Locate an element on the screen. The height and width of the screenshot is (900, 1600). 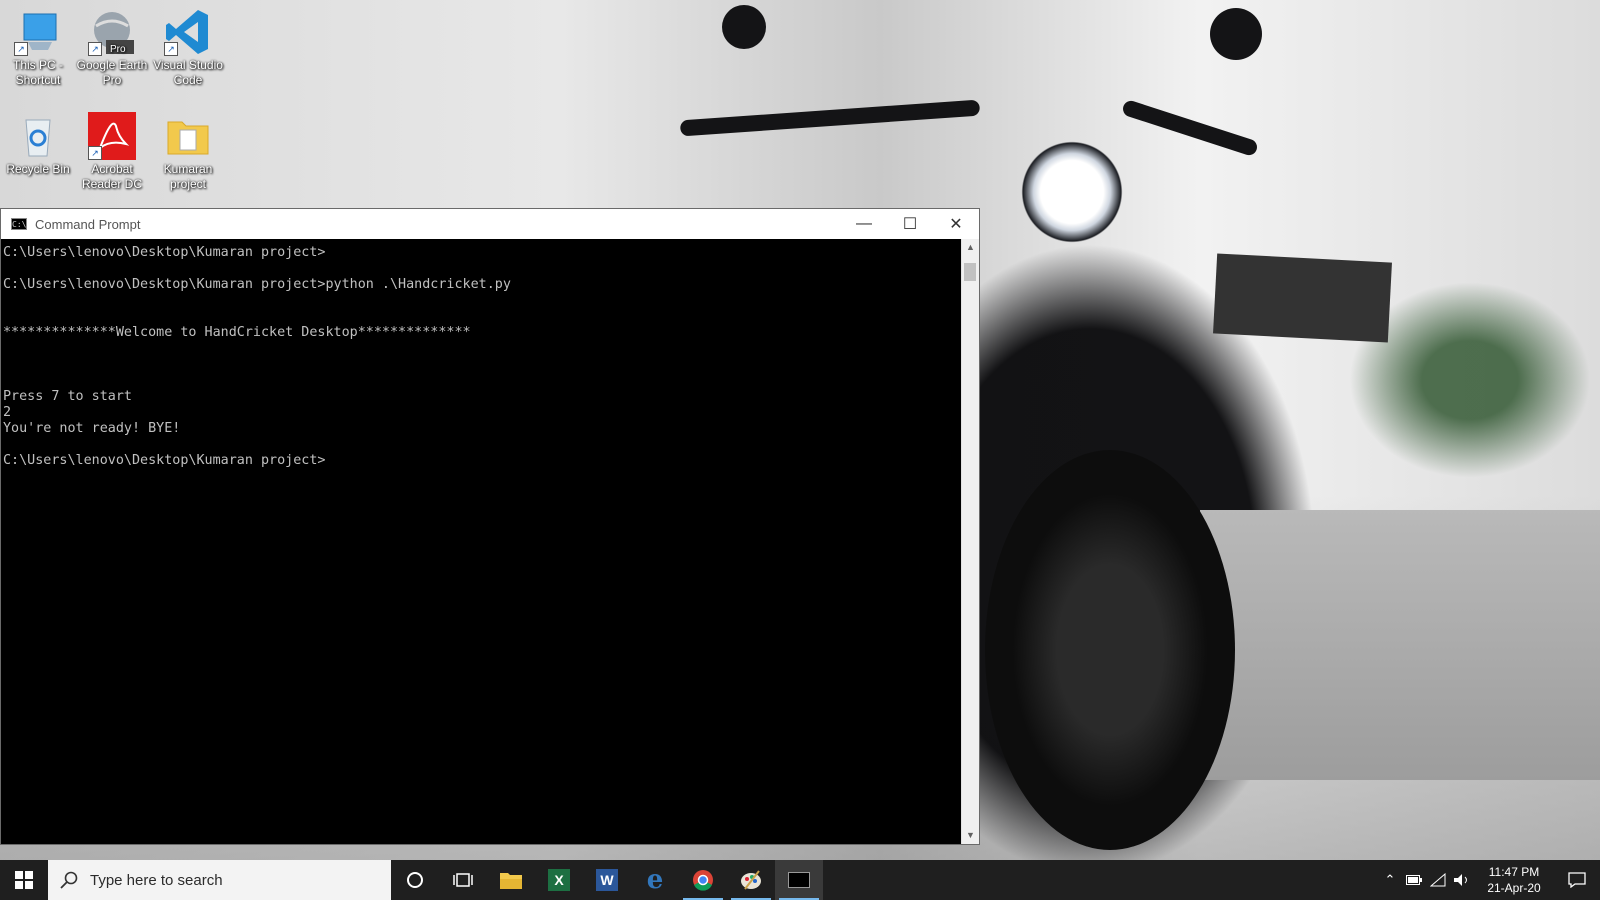
task-view-icon is located at coordinates (463, 880).